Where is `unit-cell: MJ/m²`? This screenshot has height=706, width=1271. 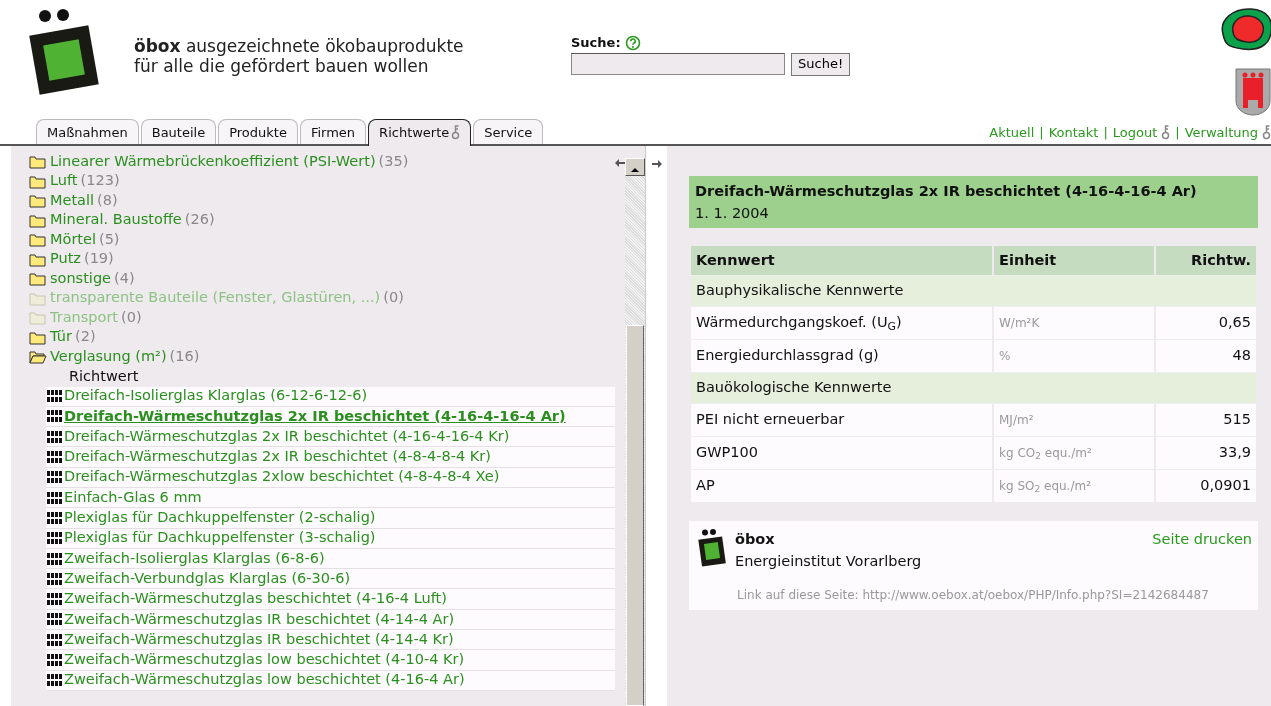
unit-cell: MJ/m² is located at coordinates (1074, 420).